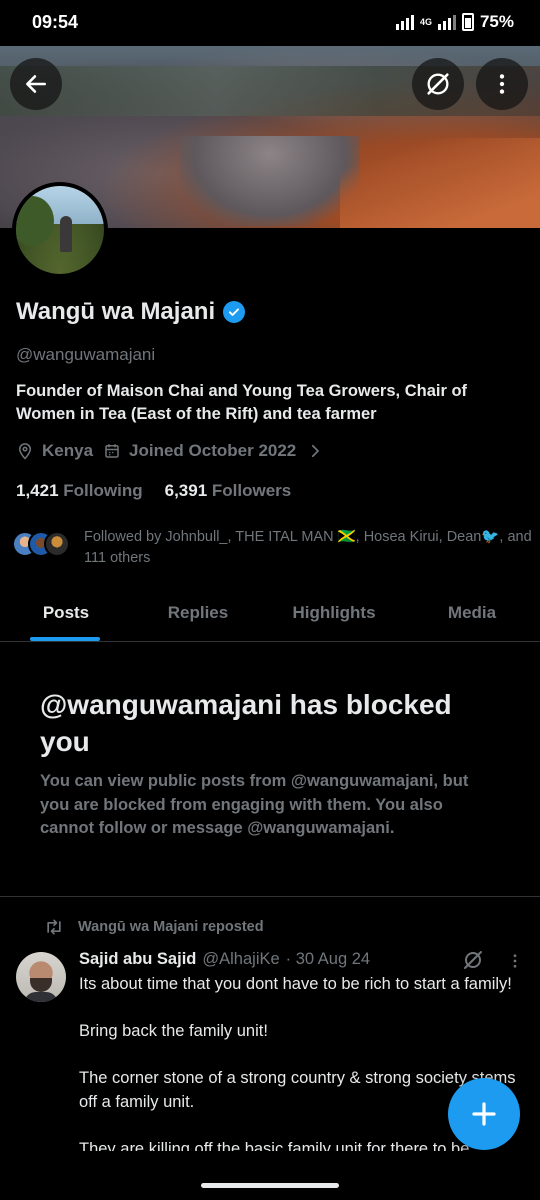 The height and width of the screenshot is (1200, 540). I want to click on profile-joined: Joined October 2022, so click(199, 451).